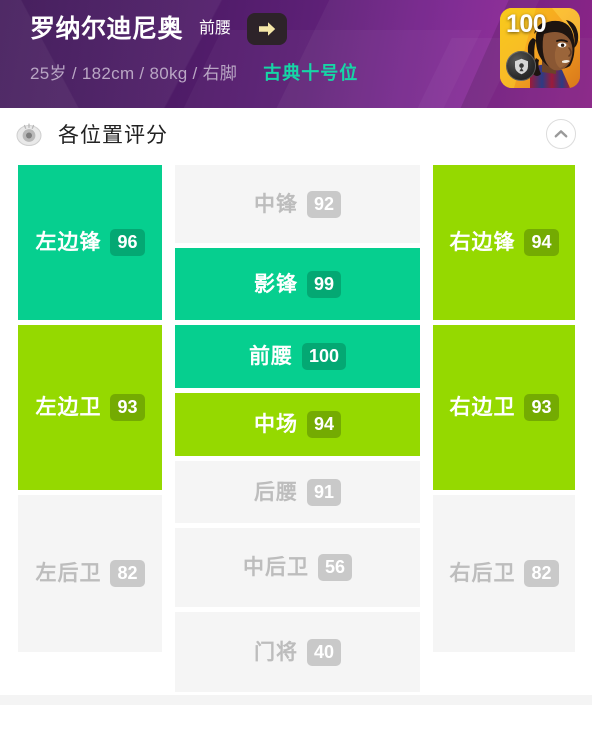 The height and width of the screenshot is (733, 592). I want to click on position-cell-gk: 门将 40, so click(297, 652).